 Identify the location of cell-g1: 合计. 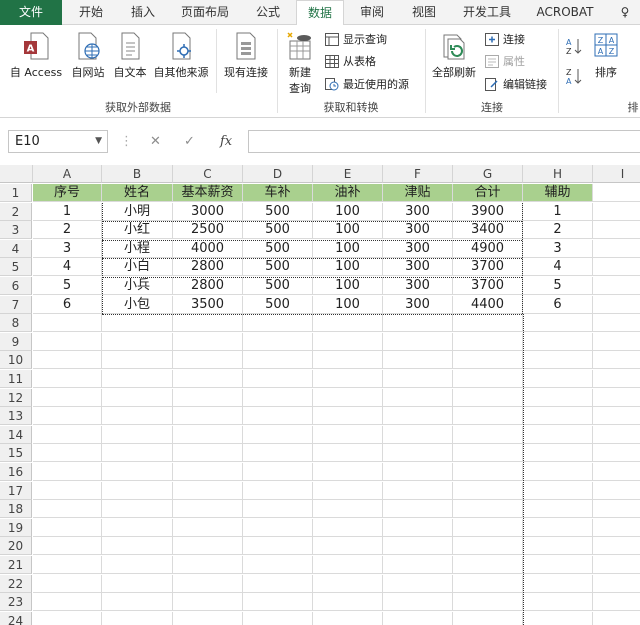
(488, 193).